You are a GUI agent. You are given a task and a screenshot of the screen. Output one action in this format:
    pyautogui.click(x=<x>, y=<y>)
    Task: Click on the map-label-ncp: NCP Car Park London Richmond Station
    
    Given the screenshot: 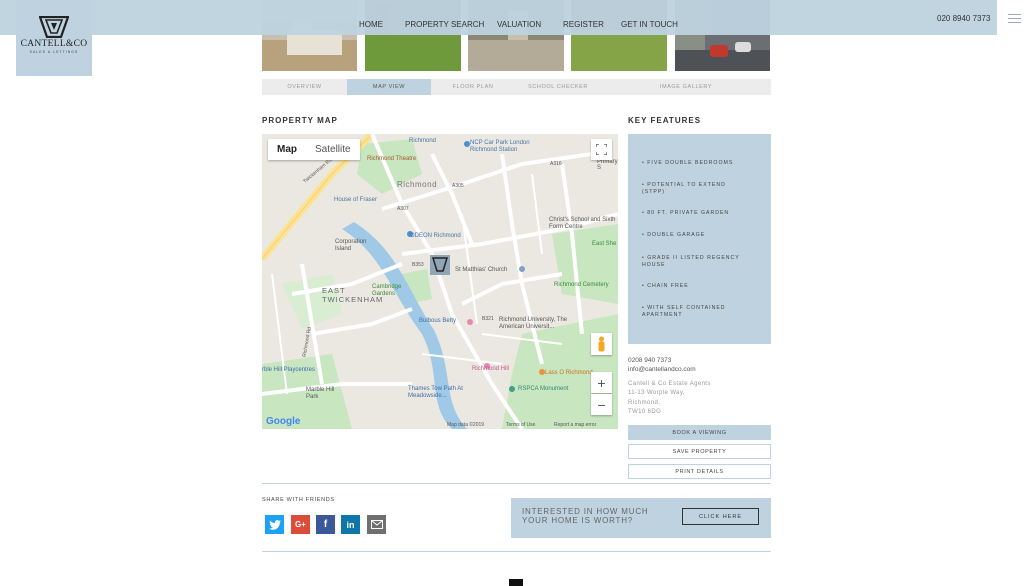 What is the action you would take?
    pyautogui.click(x=500, y=146)
    